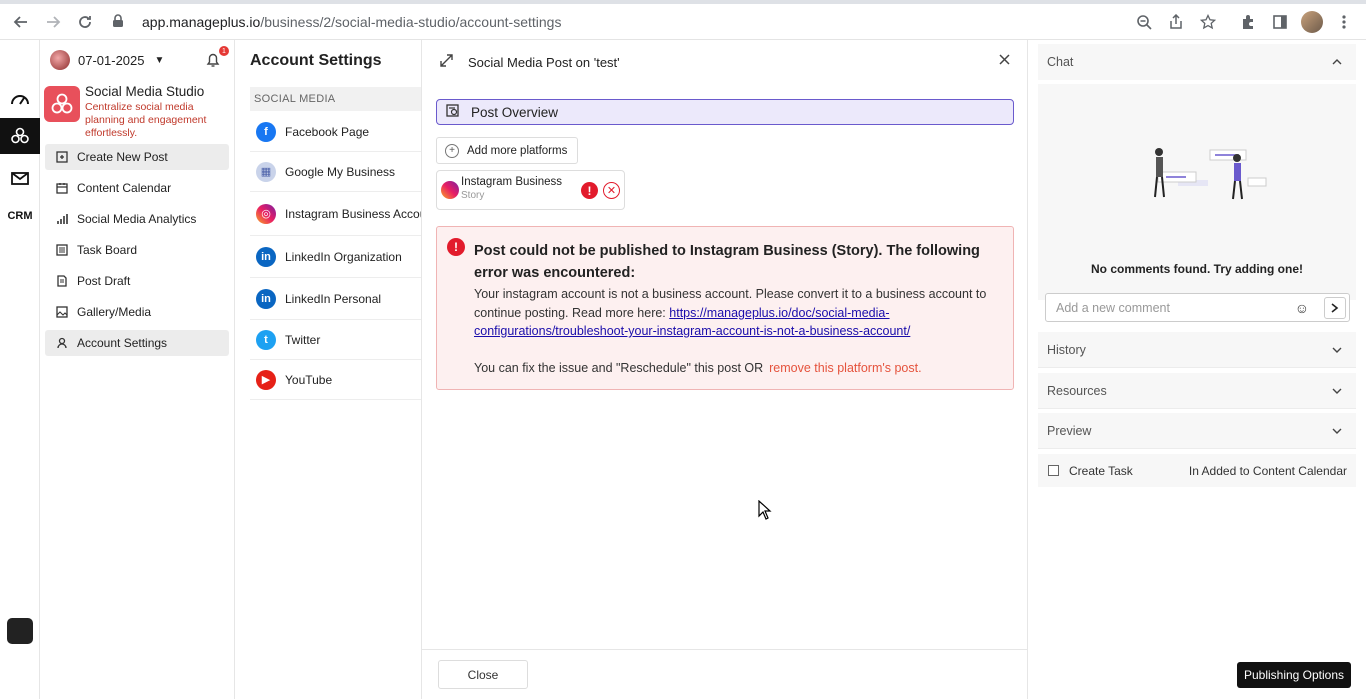  What do you see at coordinates (62, 219) in the screenshot?
I see `analytics-icon` at bounding box center [62, 219].